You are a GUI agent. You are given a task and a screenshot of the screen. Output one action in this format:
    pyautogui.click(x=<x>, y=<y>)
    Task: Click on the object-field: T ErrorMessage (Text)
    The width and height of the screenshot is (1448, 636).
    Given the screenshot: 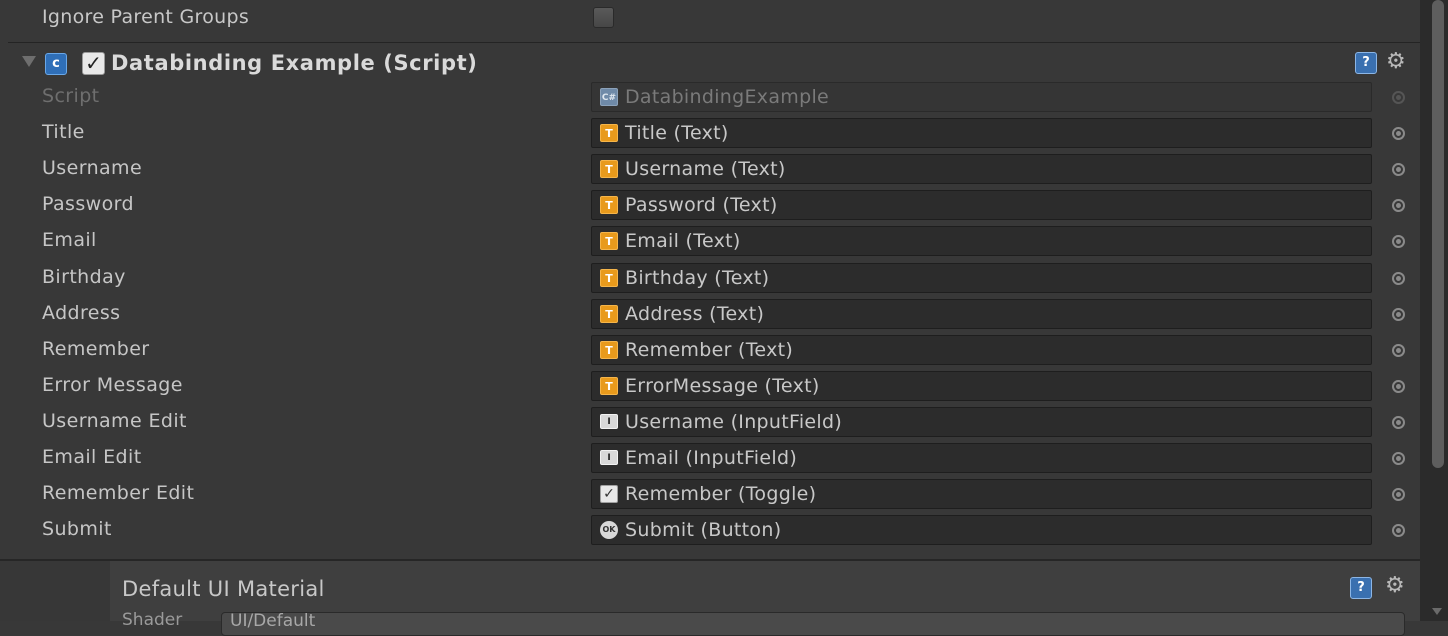 What is the action you would take?
    pyautogui.click(x=981, y=386)
    